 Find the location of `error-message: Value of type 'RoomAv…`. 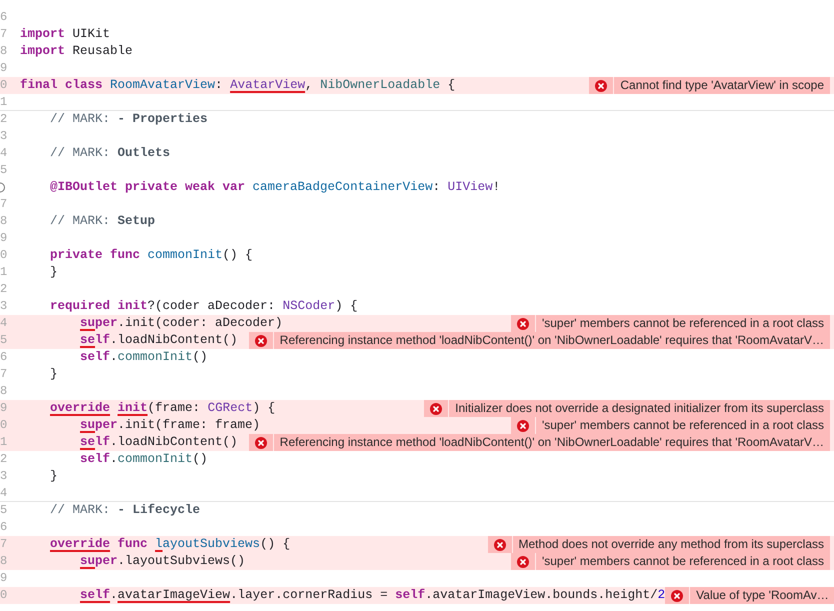

error-message: Value of type 'RoomAv… is located at coordinates (762, 595).